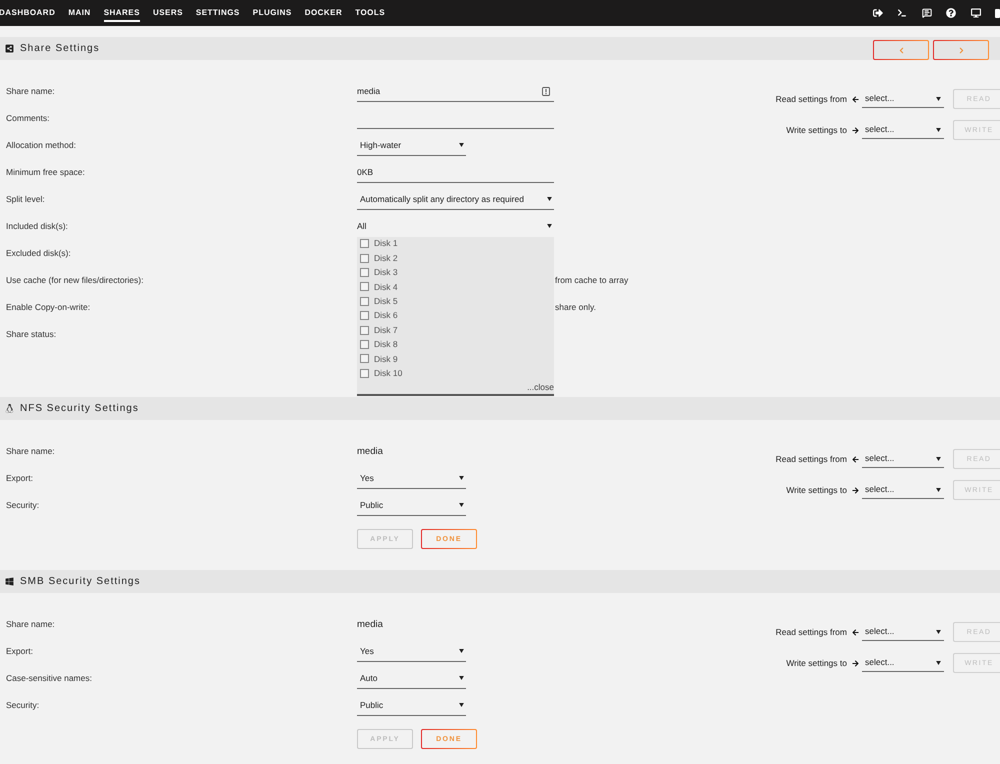 This screenshot has width=1000, height=764. What do you see at coordinates (961, 50) in the screenshot?
I see `next-button` at bounding box center [961, 50].